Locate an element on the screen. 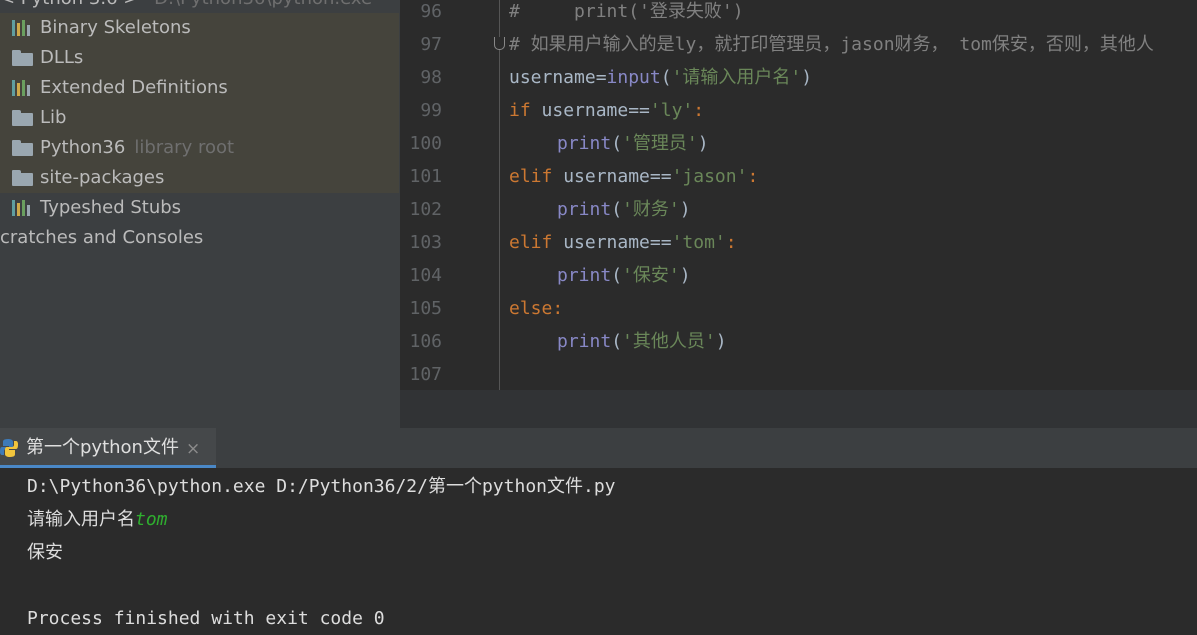 Image resolution: width=1197 pixels, height=635 pixels. line-number: 97 is located at coordinates (431, 44).